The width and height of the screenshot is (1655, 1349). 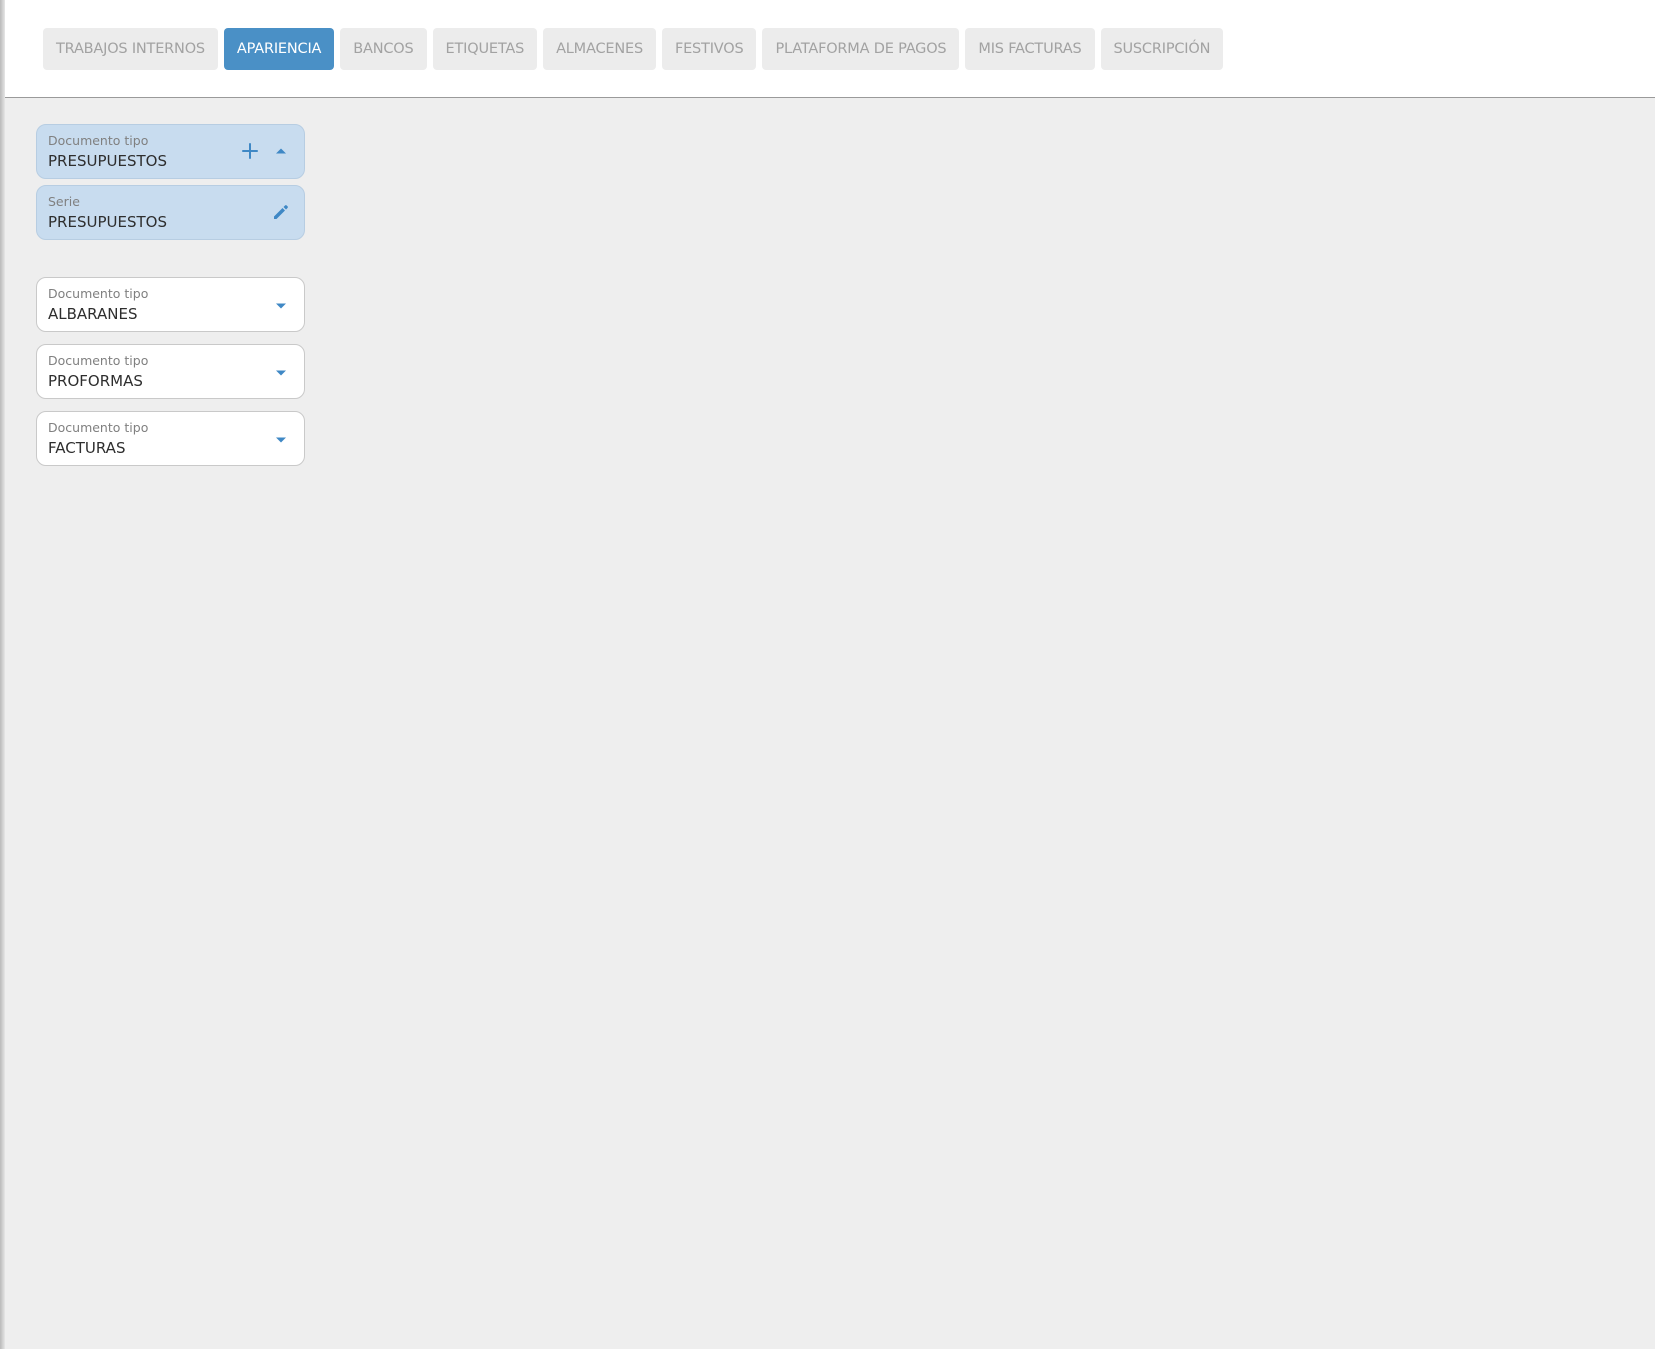 What do you see at coordinates (170, 212) in the screenshot?
I see `serie-presupuestos: Serie PRESUPUESTOS` at bounding box center [170, 212].